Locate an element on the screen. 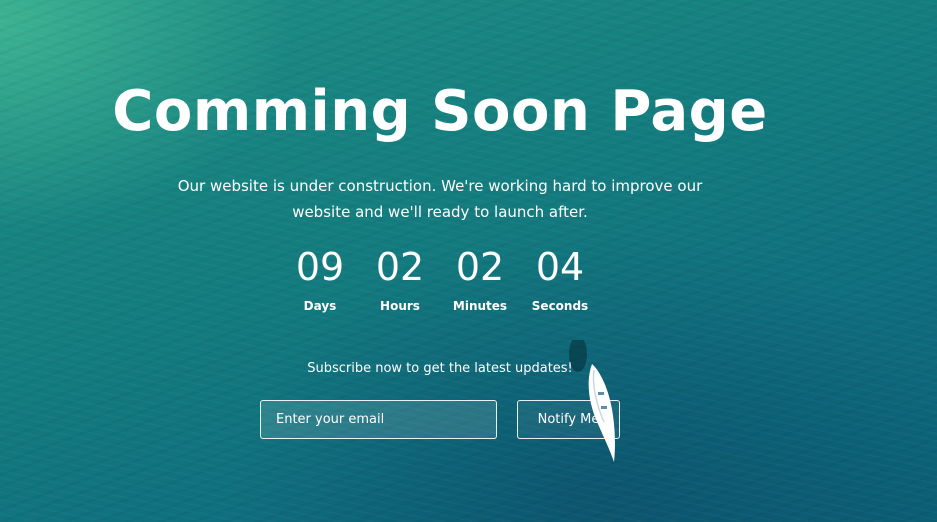 This screenshot has height=522, width=937. countdown-timer: 09 Days 02 Hours 02 Minutes 04 Seconds is located at coordinates (440, 279).